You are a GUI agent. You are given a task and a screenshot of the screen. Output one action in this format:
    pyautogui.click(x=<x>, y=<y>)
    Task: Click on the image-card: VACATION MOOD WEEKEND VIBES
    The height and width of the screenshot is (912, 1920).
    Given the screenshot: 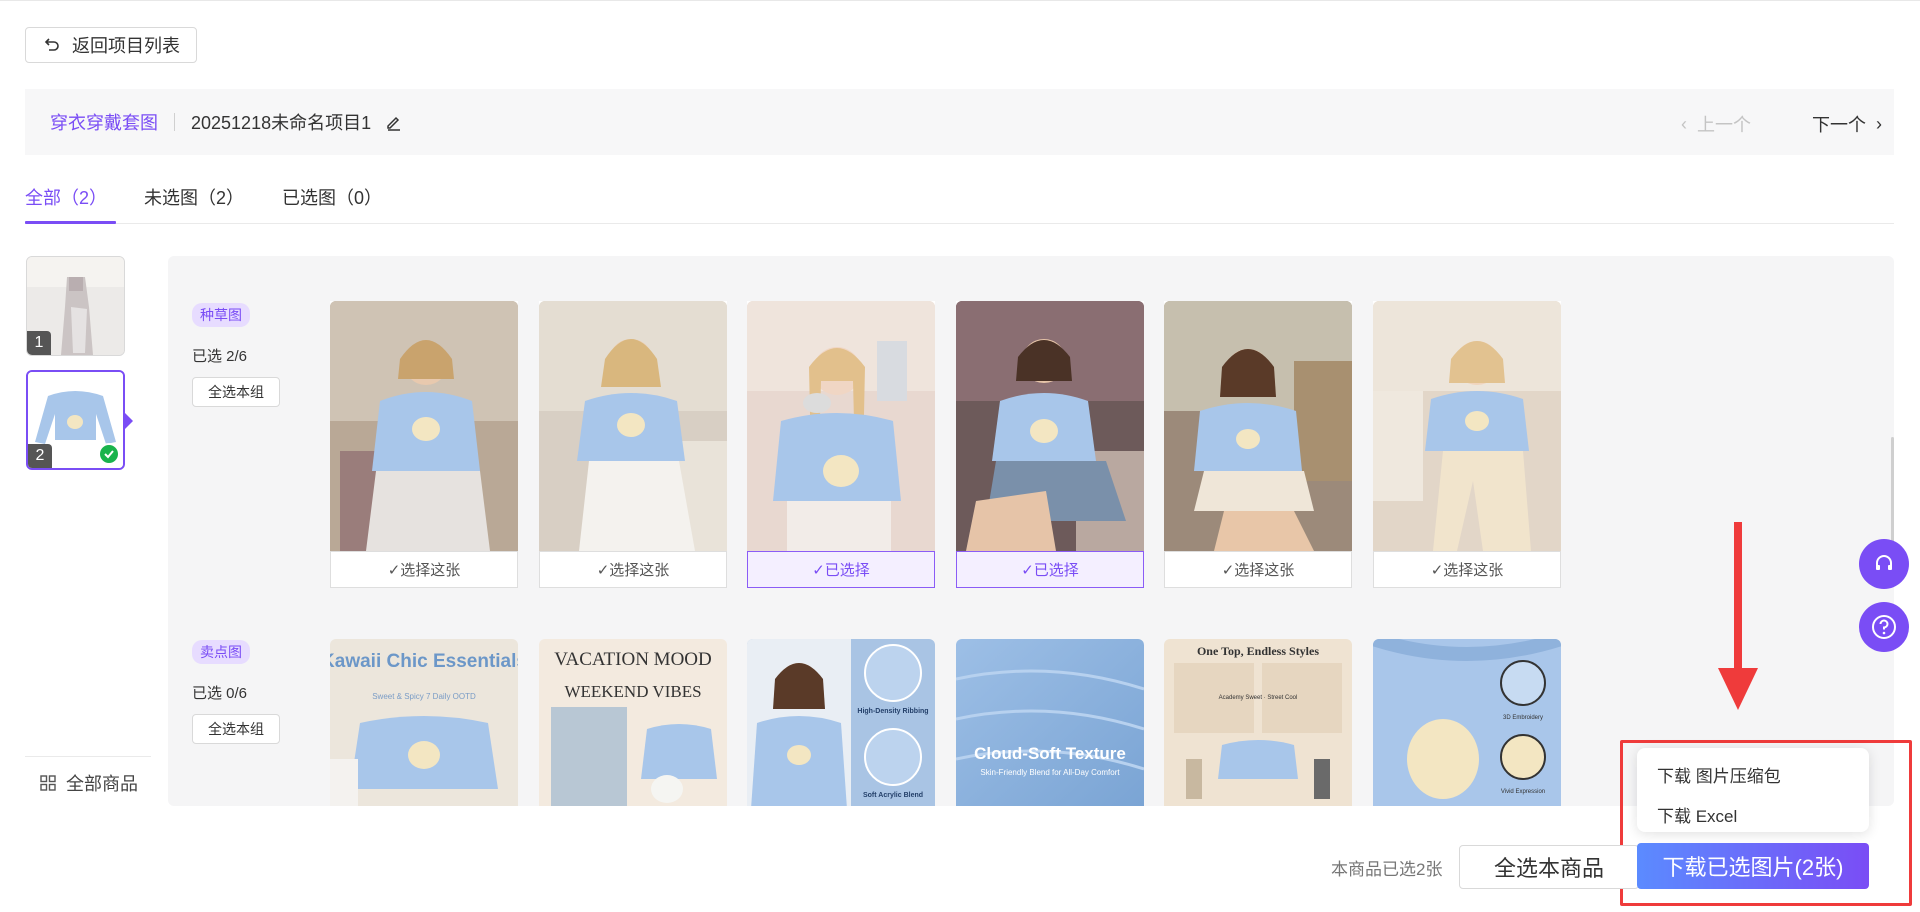 What is the action you would take?
    pyautogui.click(x=633, y=722)
    